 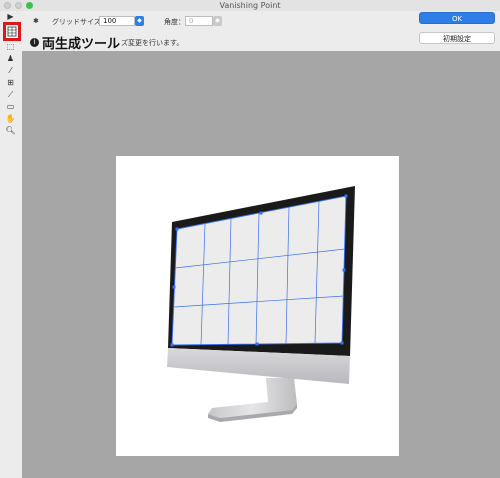 I want to click on tool-tooltip: i 両生成ツールズ変更を行います。, so click(x=107, y=42).